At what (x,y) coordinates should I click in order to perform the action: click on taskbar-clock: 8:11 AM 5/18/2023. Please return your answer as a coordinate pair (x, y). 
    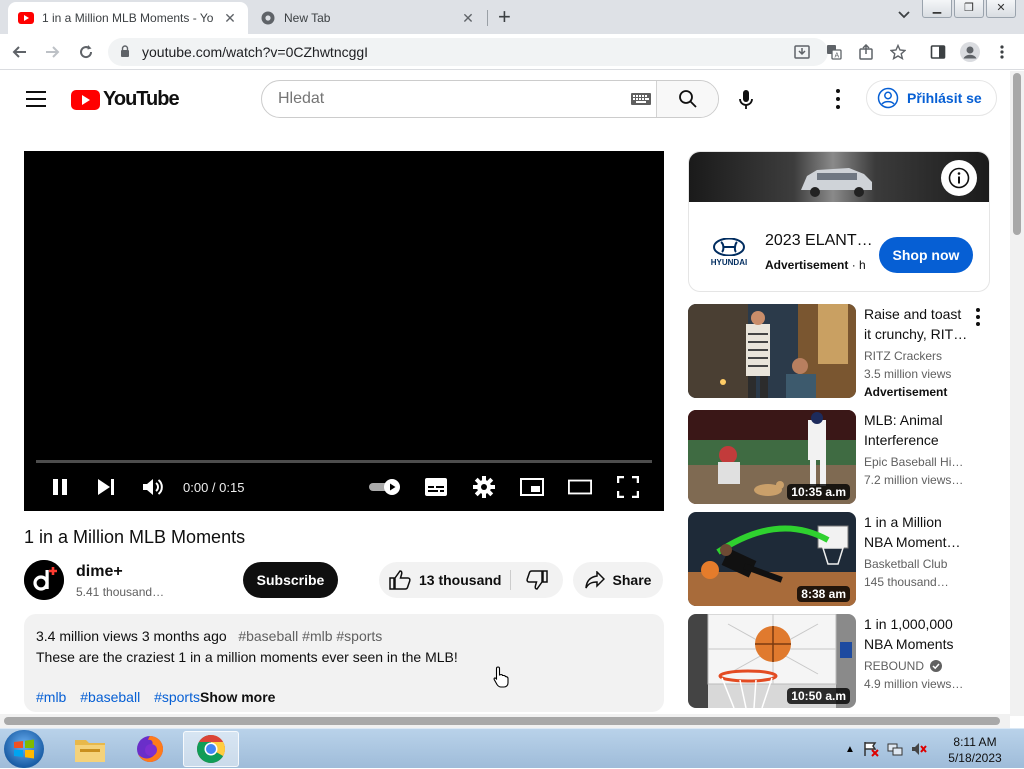
    Looking at the image, I should click on (975, 750).